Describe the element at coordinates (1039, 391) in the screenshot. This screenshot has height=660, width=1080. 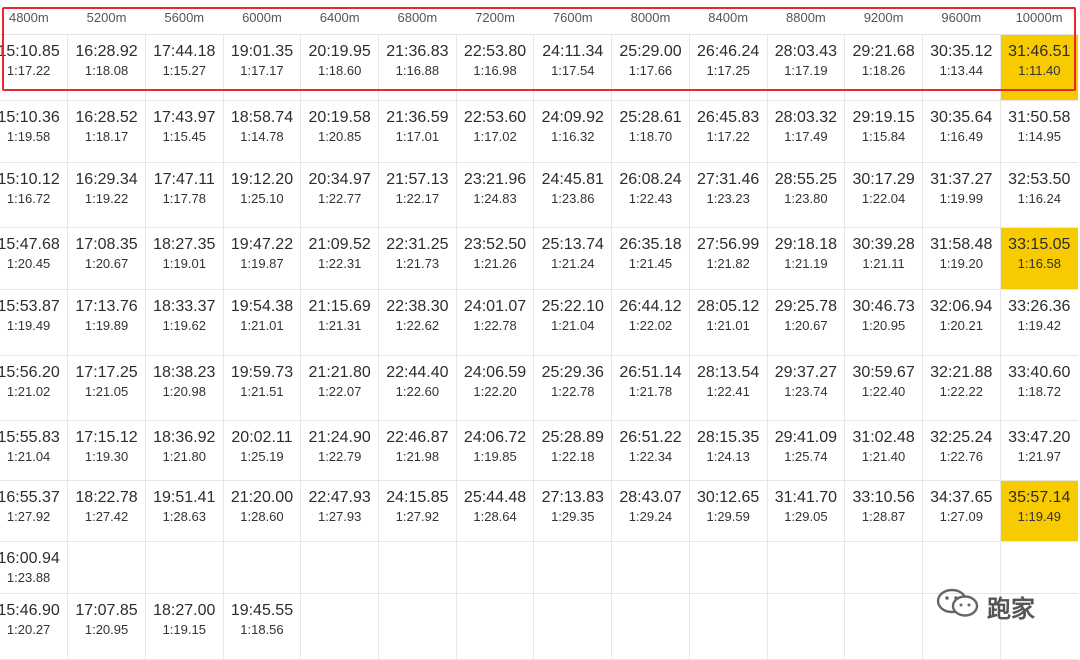
I see `lap-time: 1:18.72` at that location.